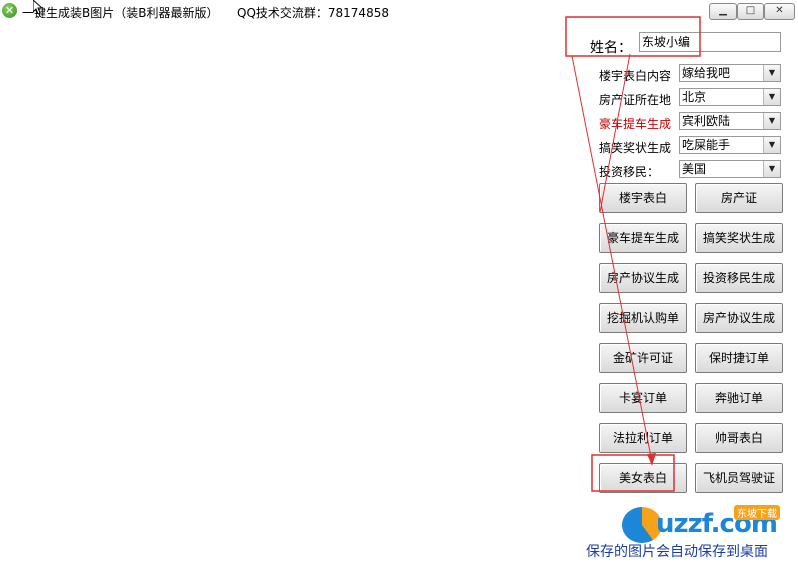  Describe the element at coordinates (38, 7) in the screenshot. I see `mouse-cursor-icon` at that location.